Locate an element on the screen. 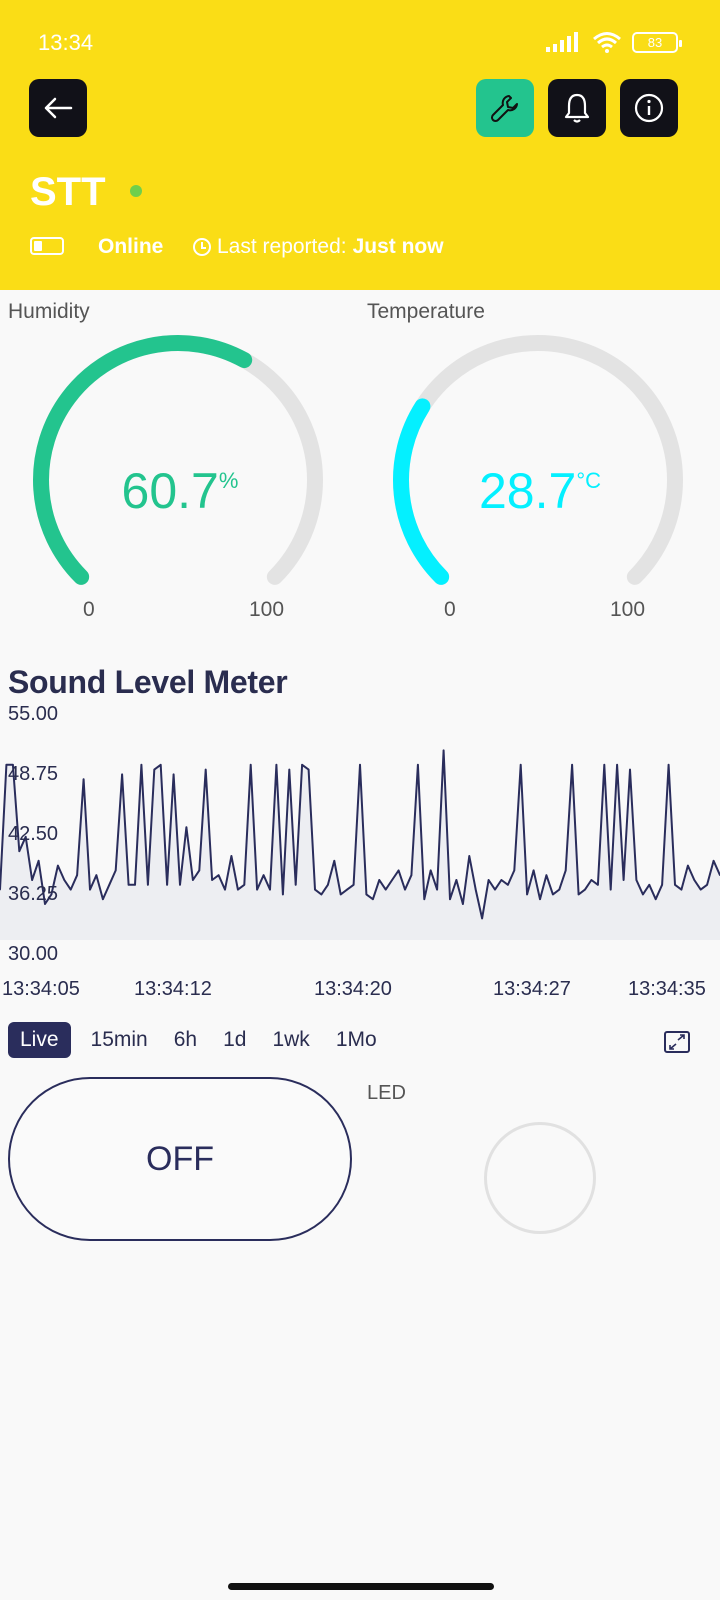 This screenshot has height=1600, width=720. led-toggle-label: OFF is located at coordinates (180, 1158).